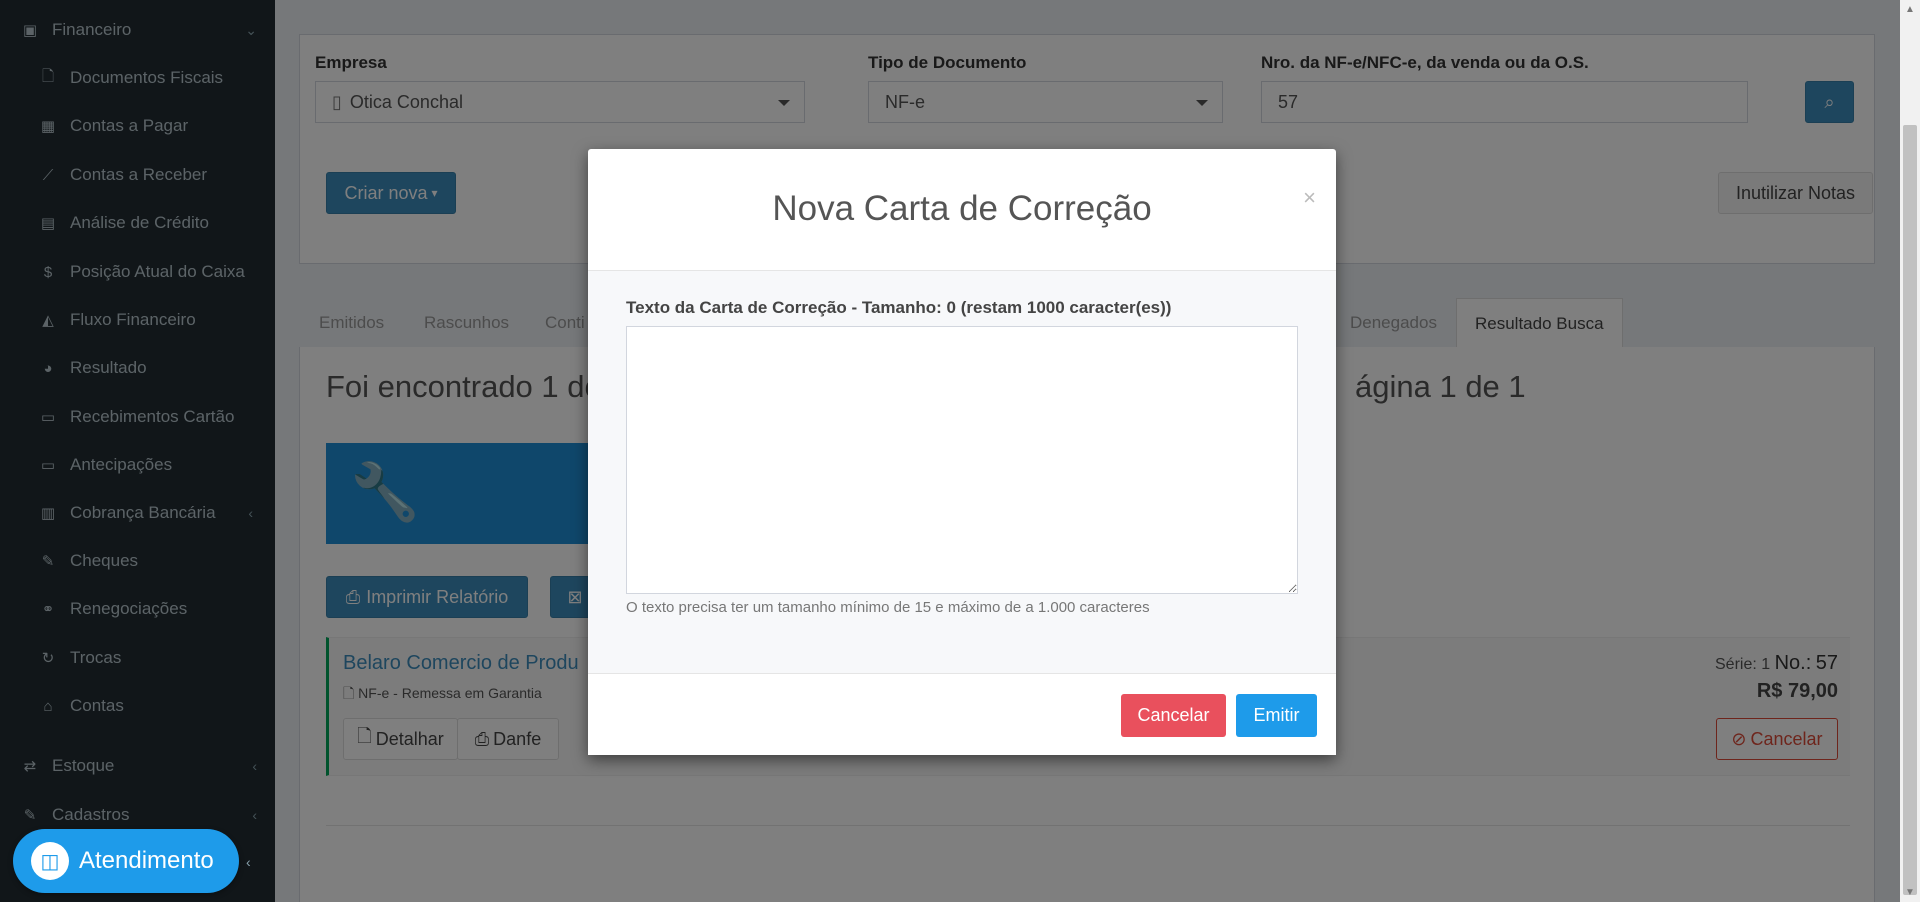 Image resolution: width=1920 pixels, height=902 pixels. What do you see at coordinates (962, 460) in the screenshot?
I see `carta-correcao-textarea` at bounding box center [962, 460].